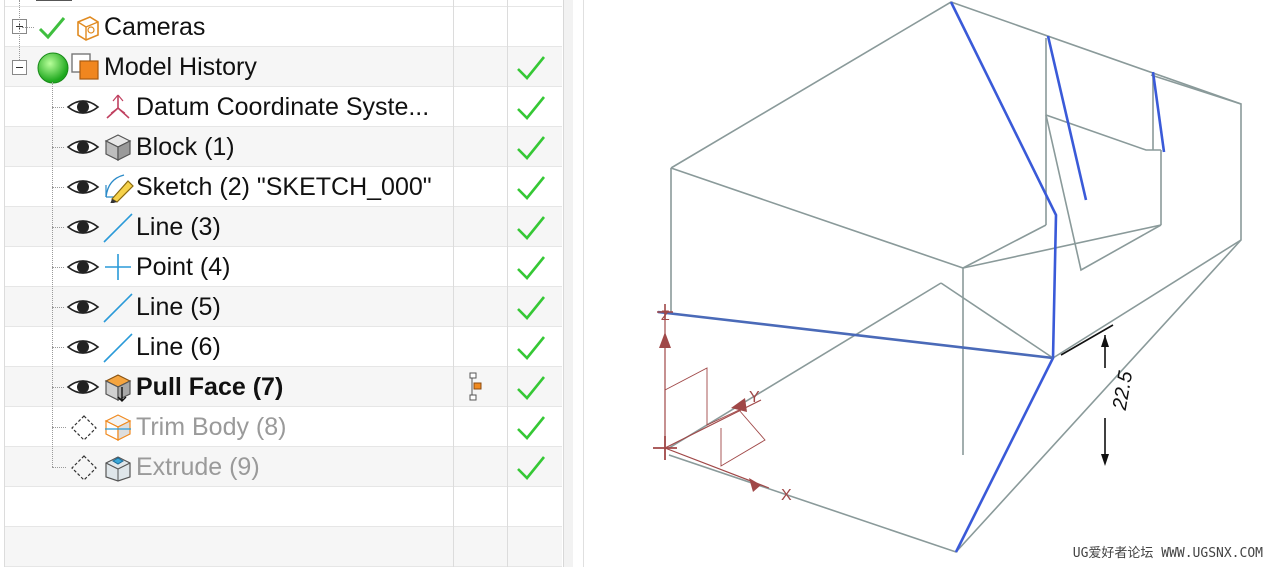  What do you see at coordinates (755, 485) in the screenshot?
I see `x-arrow-icon` at bounding box center [755, 485].